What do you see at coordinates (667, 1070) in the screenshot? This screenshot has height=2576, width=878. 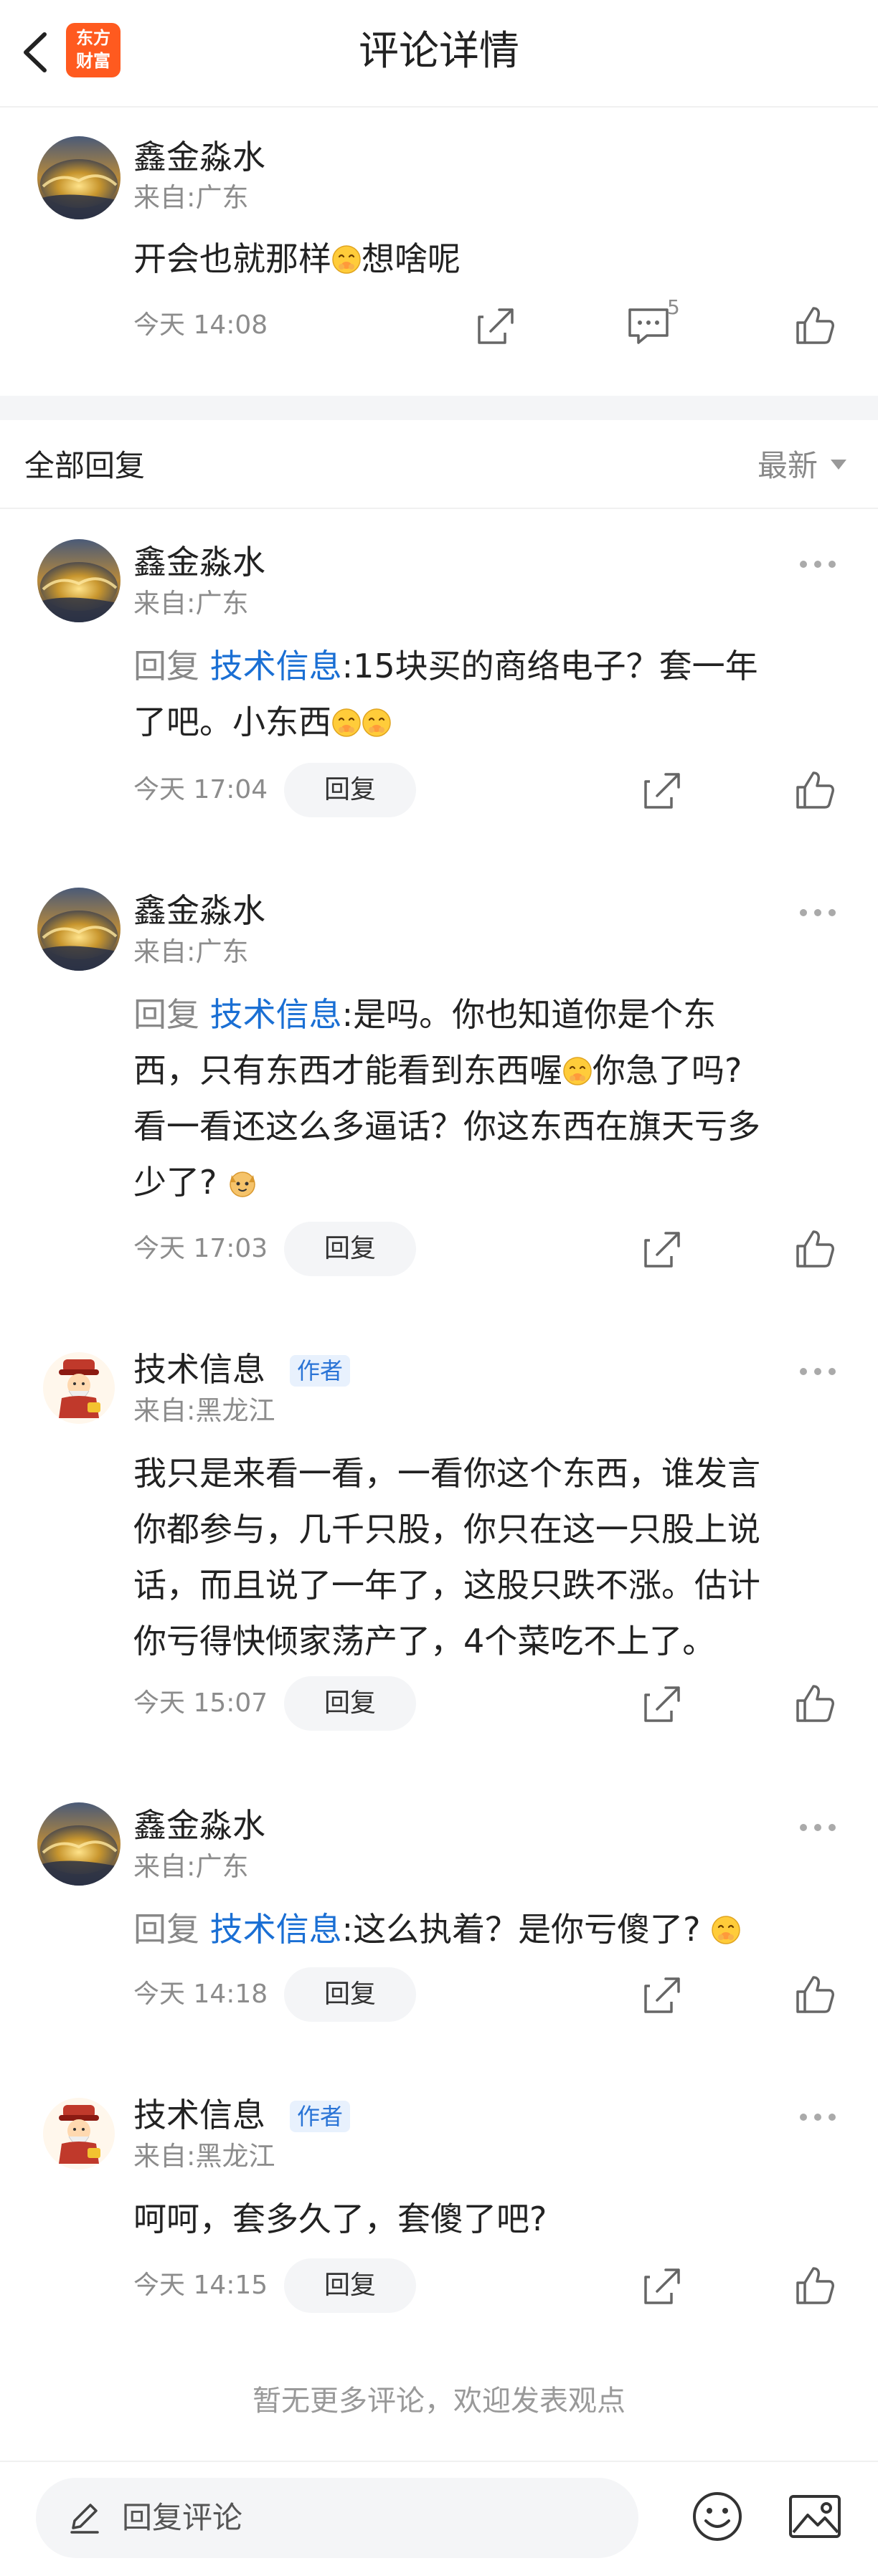 I see `comment-text-part: 你急了吗?` at bounding box center [667, 1070].